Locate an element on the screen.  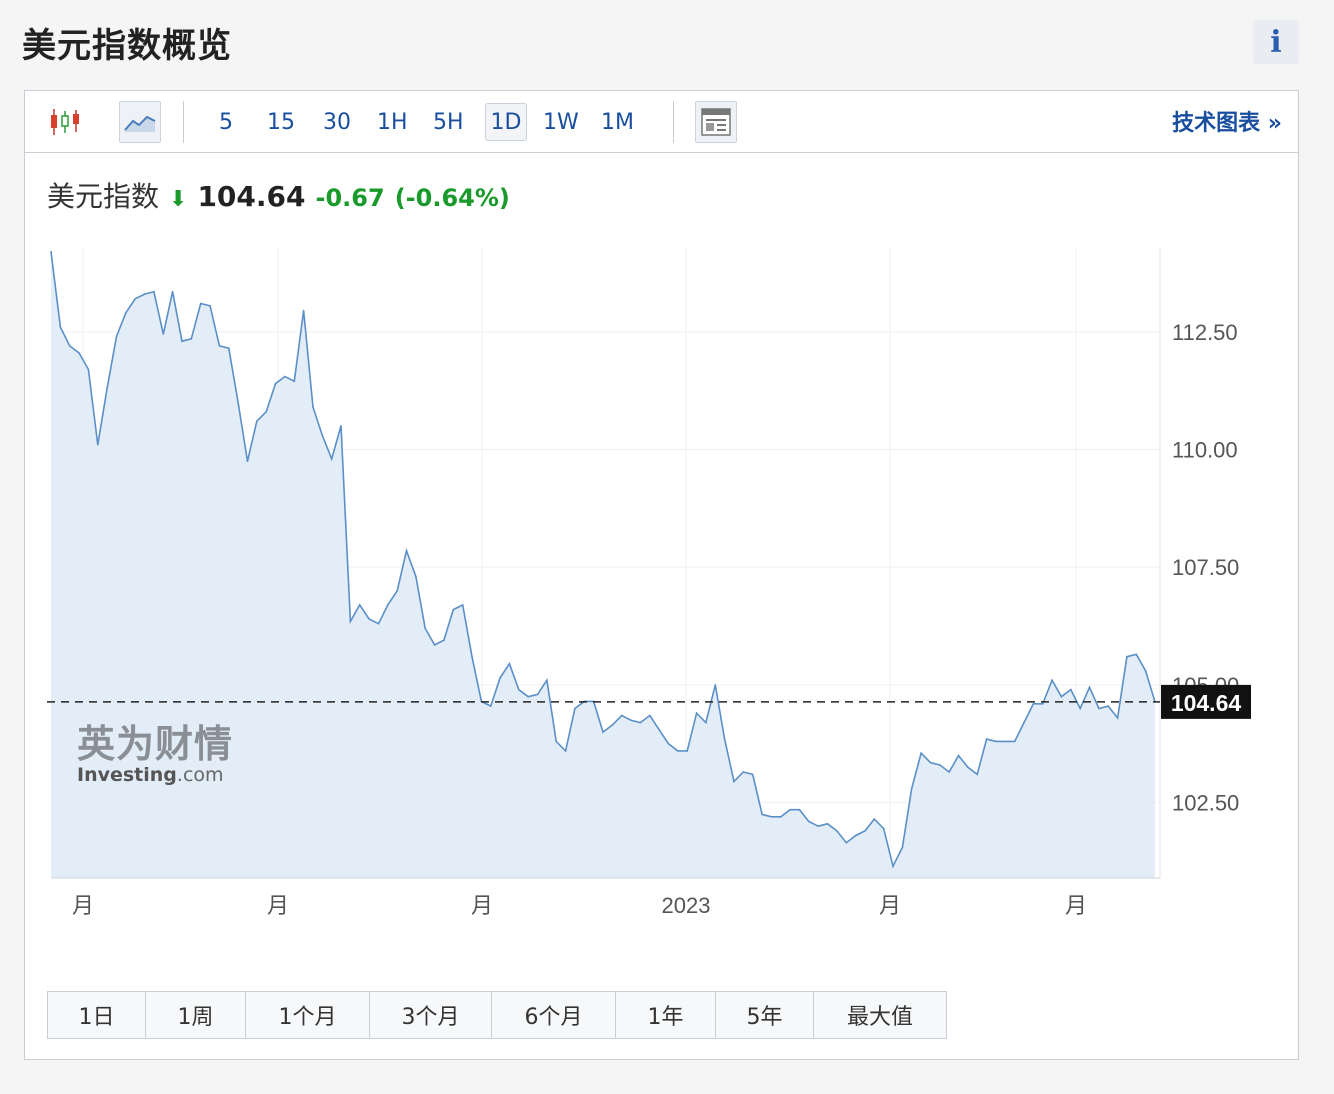
range-6m-button: 6个月 is located at coordinates (554, 1015).